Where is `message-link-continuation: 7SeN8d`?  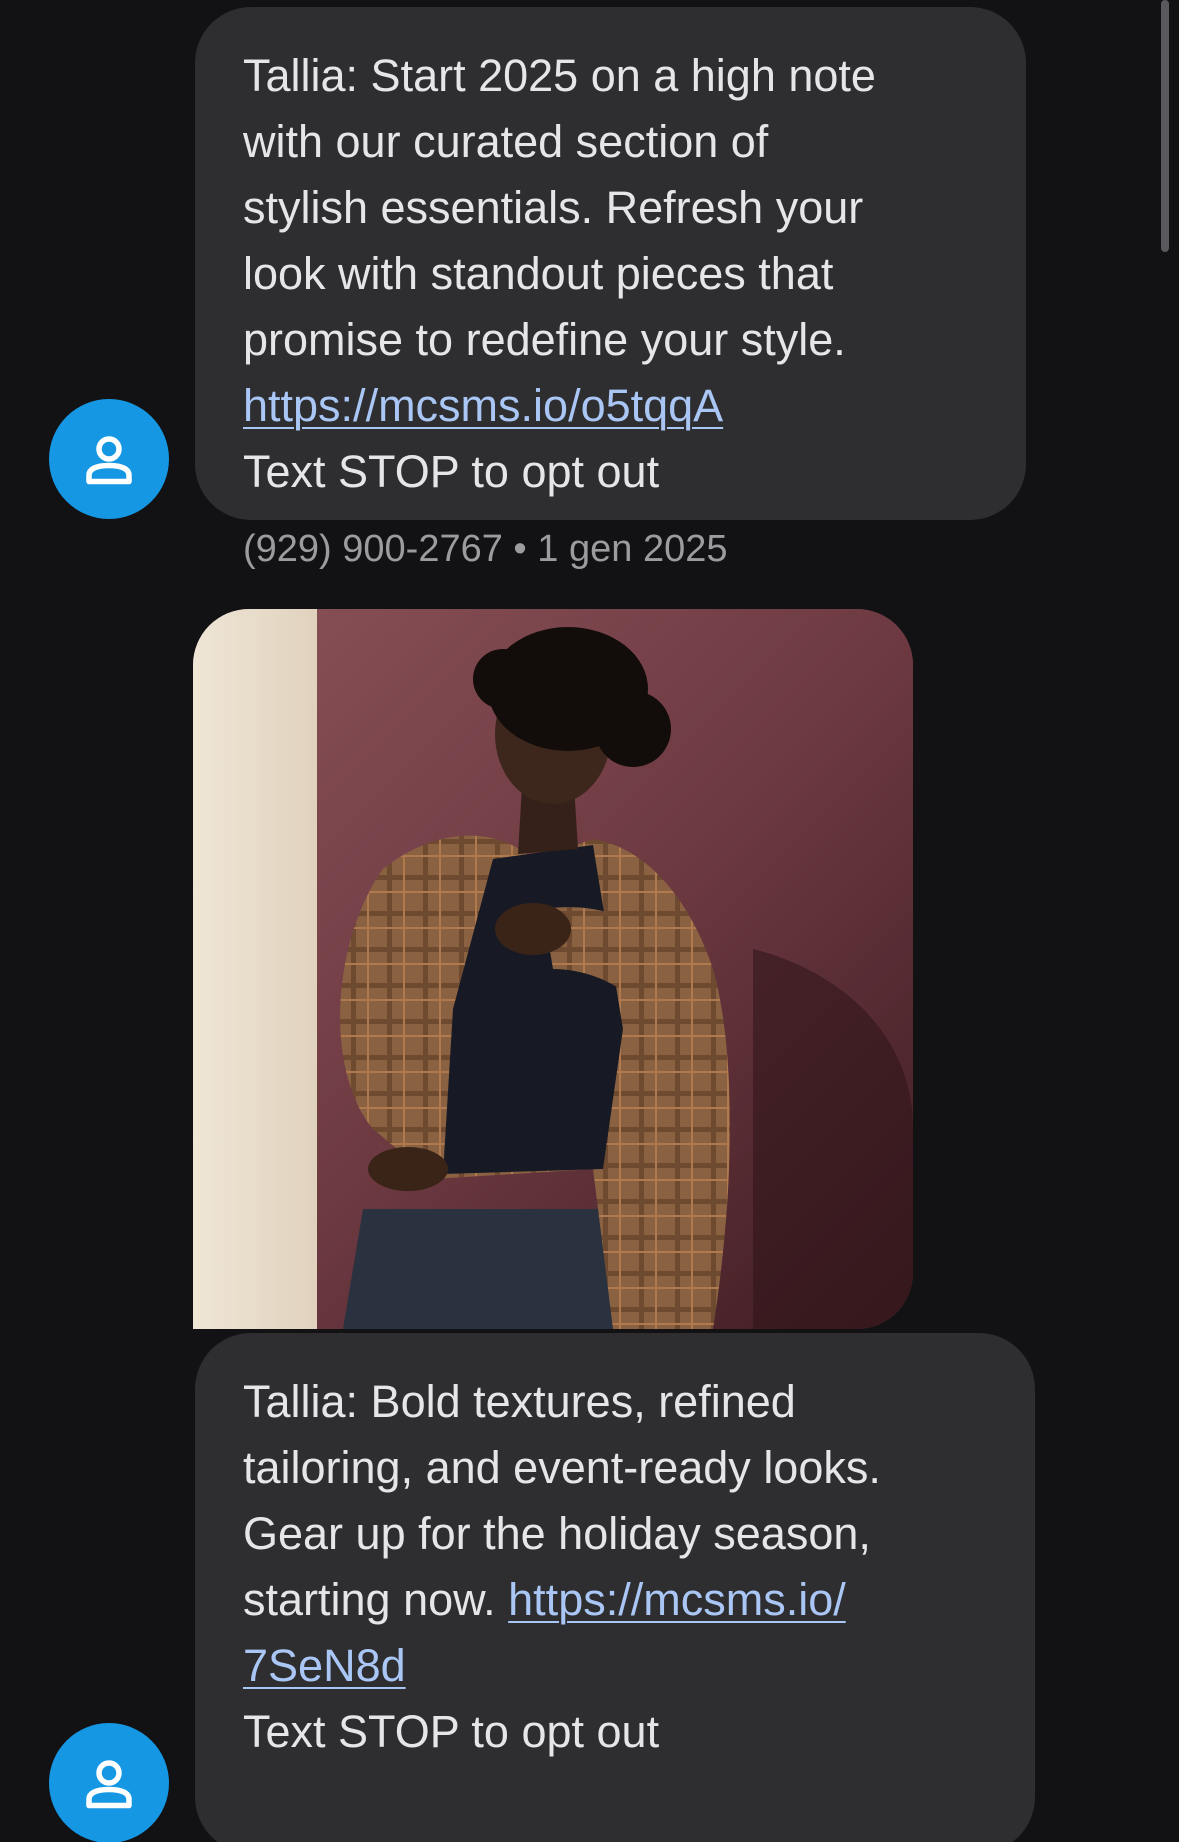 message-link-continuation: 7SeN8d is located at coordinates (324, 1665).